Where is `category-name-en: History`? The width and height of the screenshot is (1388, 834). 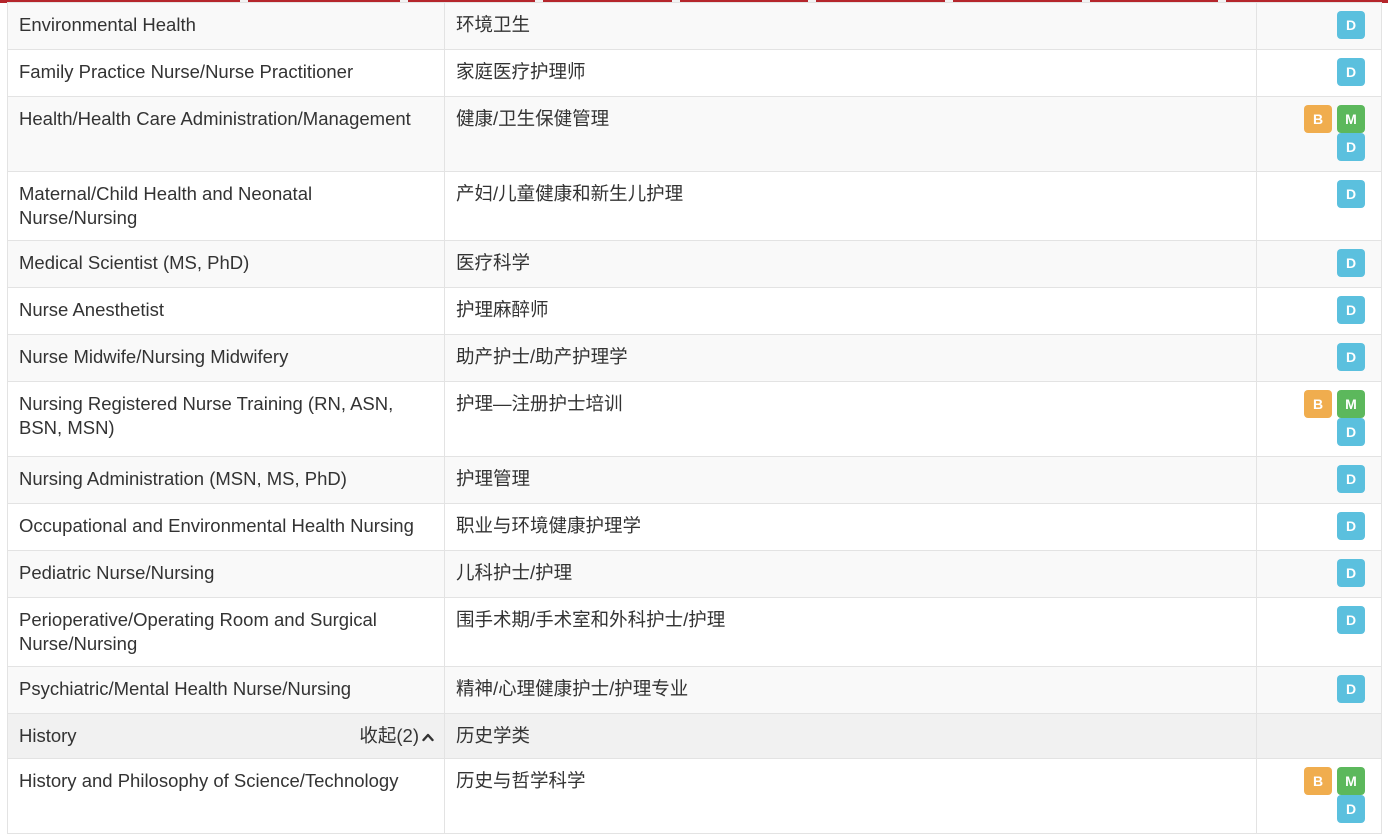 category-name-en: History is located at coordinates (48, 735).